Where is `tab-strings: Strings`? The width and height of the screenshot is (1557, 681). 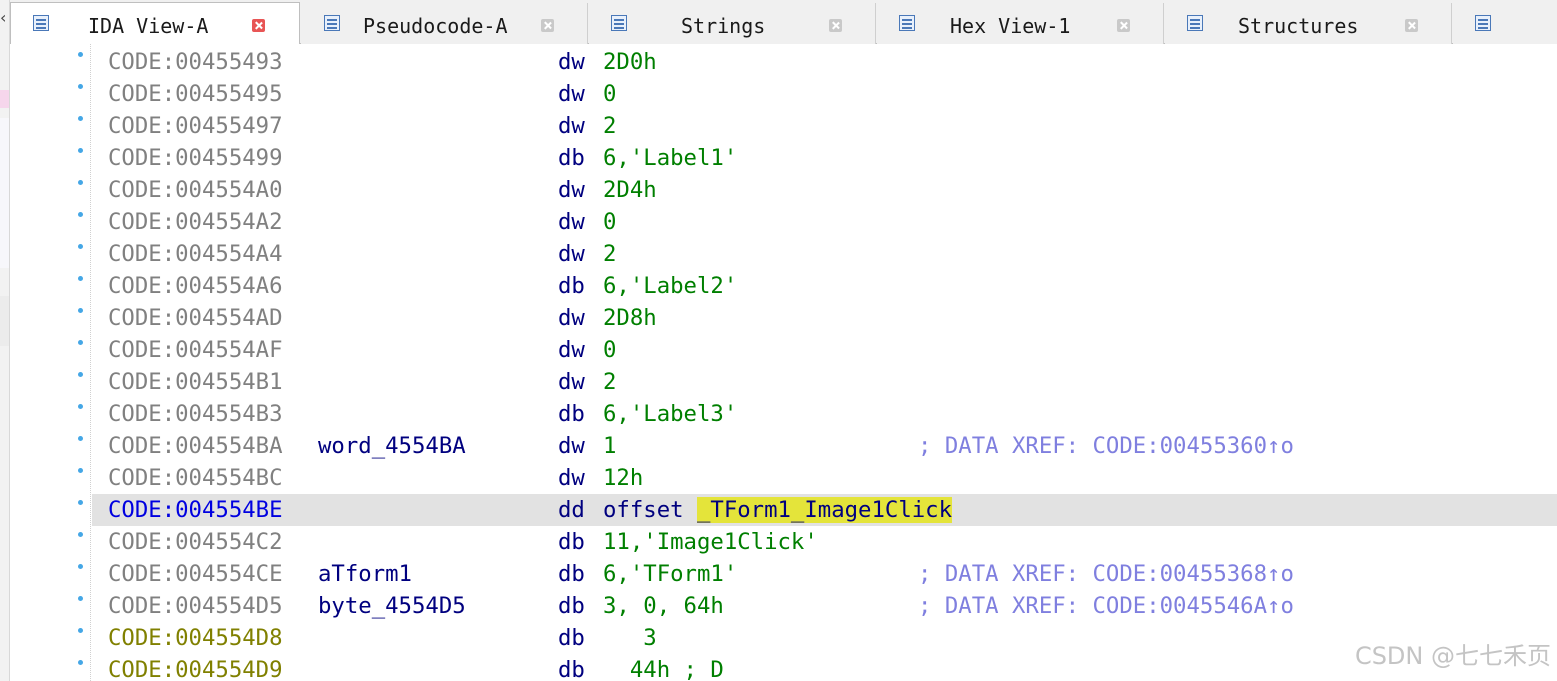 tab-strings: Strings is located at coordinates (732, 23).